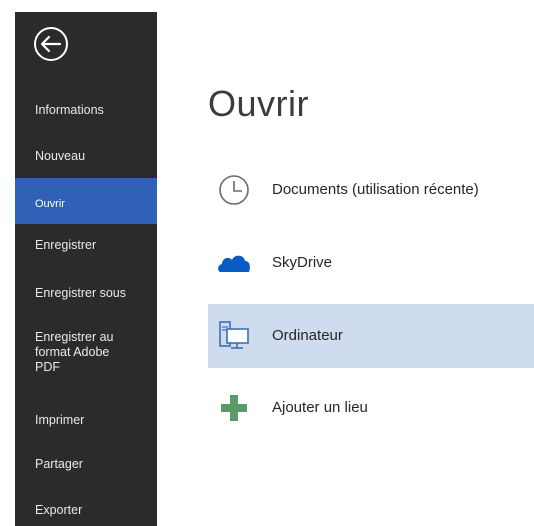 Image resolution: width=534 pixels, height=526 pixels. I want to click on sidebar-item-enregistrer-pdf: Enregistrer au format Adobe PDF, so click(86, 357).